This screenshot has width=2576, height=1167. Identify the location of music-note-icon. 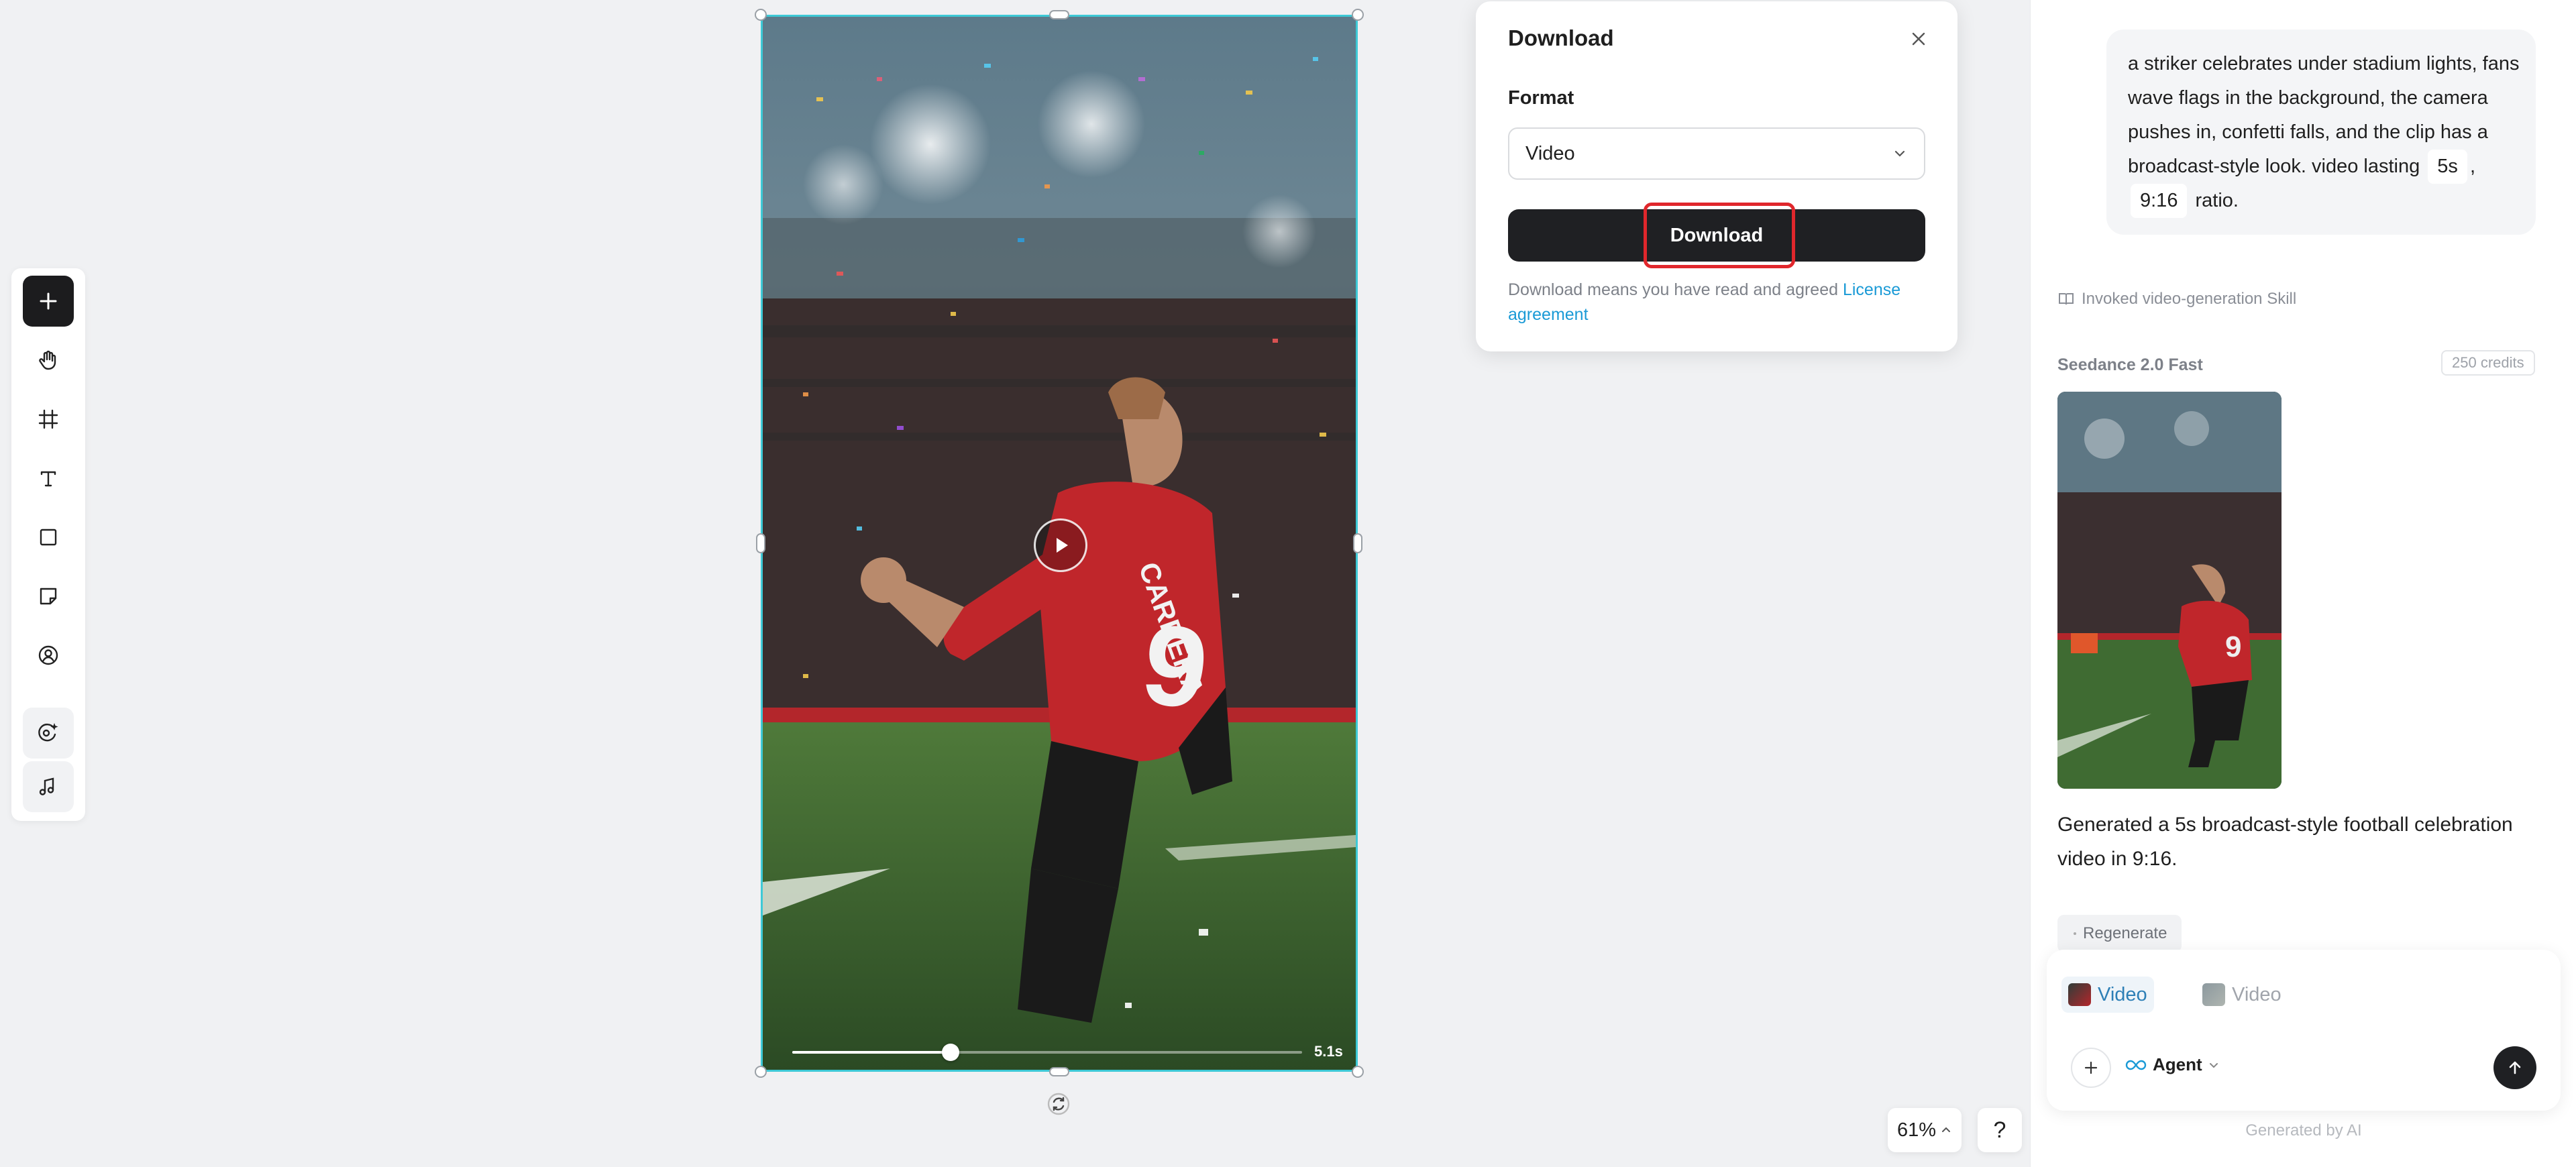
(48, 786).